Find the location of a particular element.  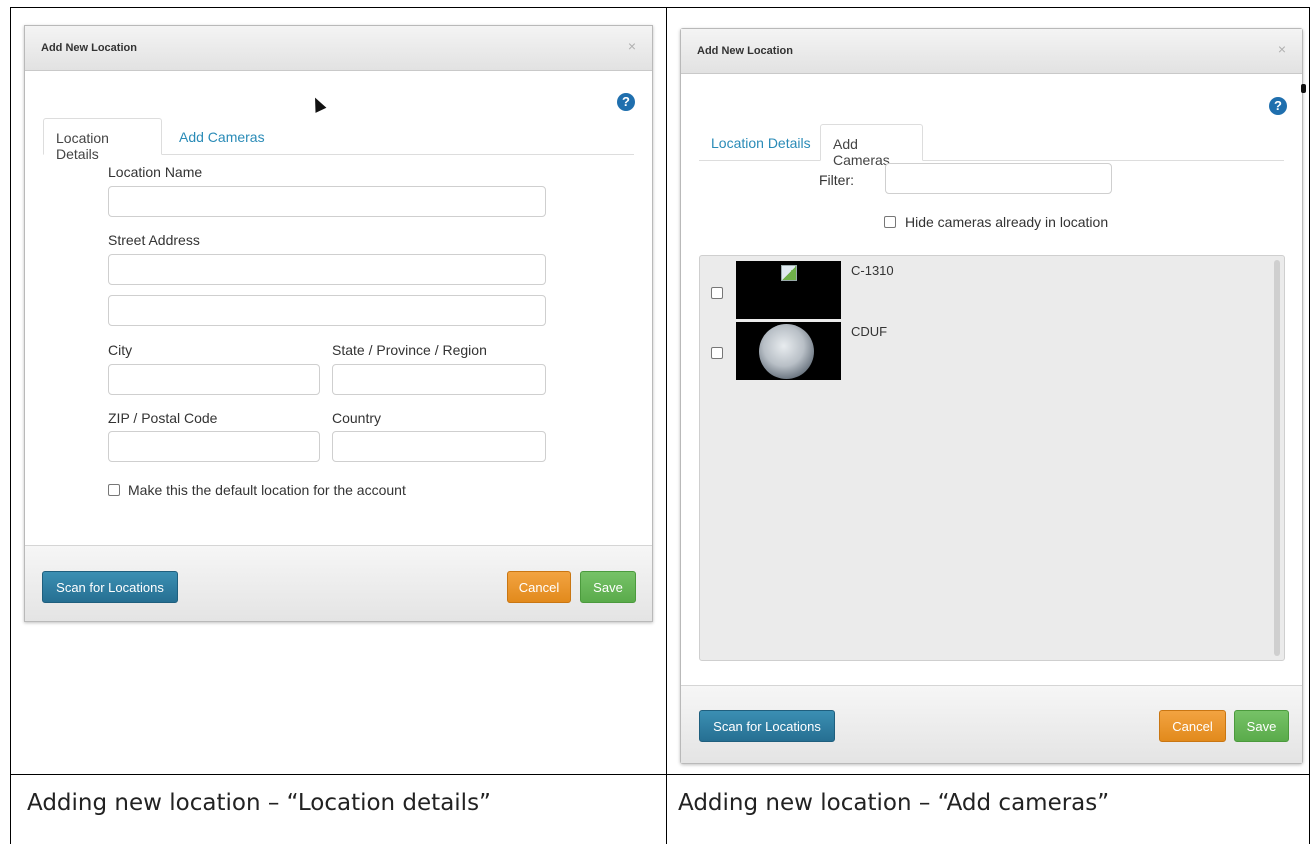

scrollbar is located at coordinates (1277, 458).